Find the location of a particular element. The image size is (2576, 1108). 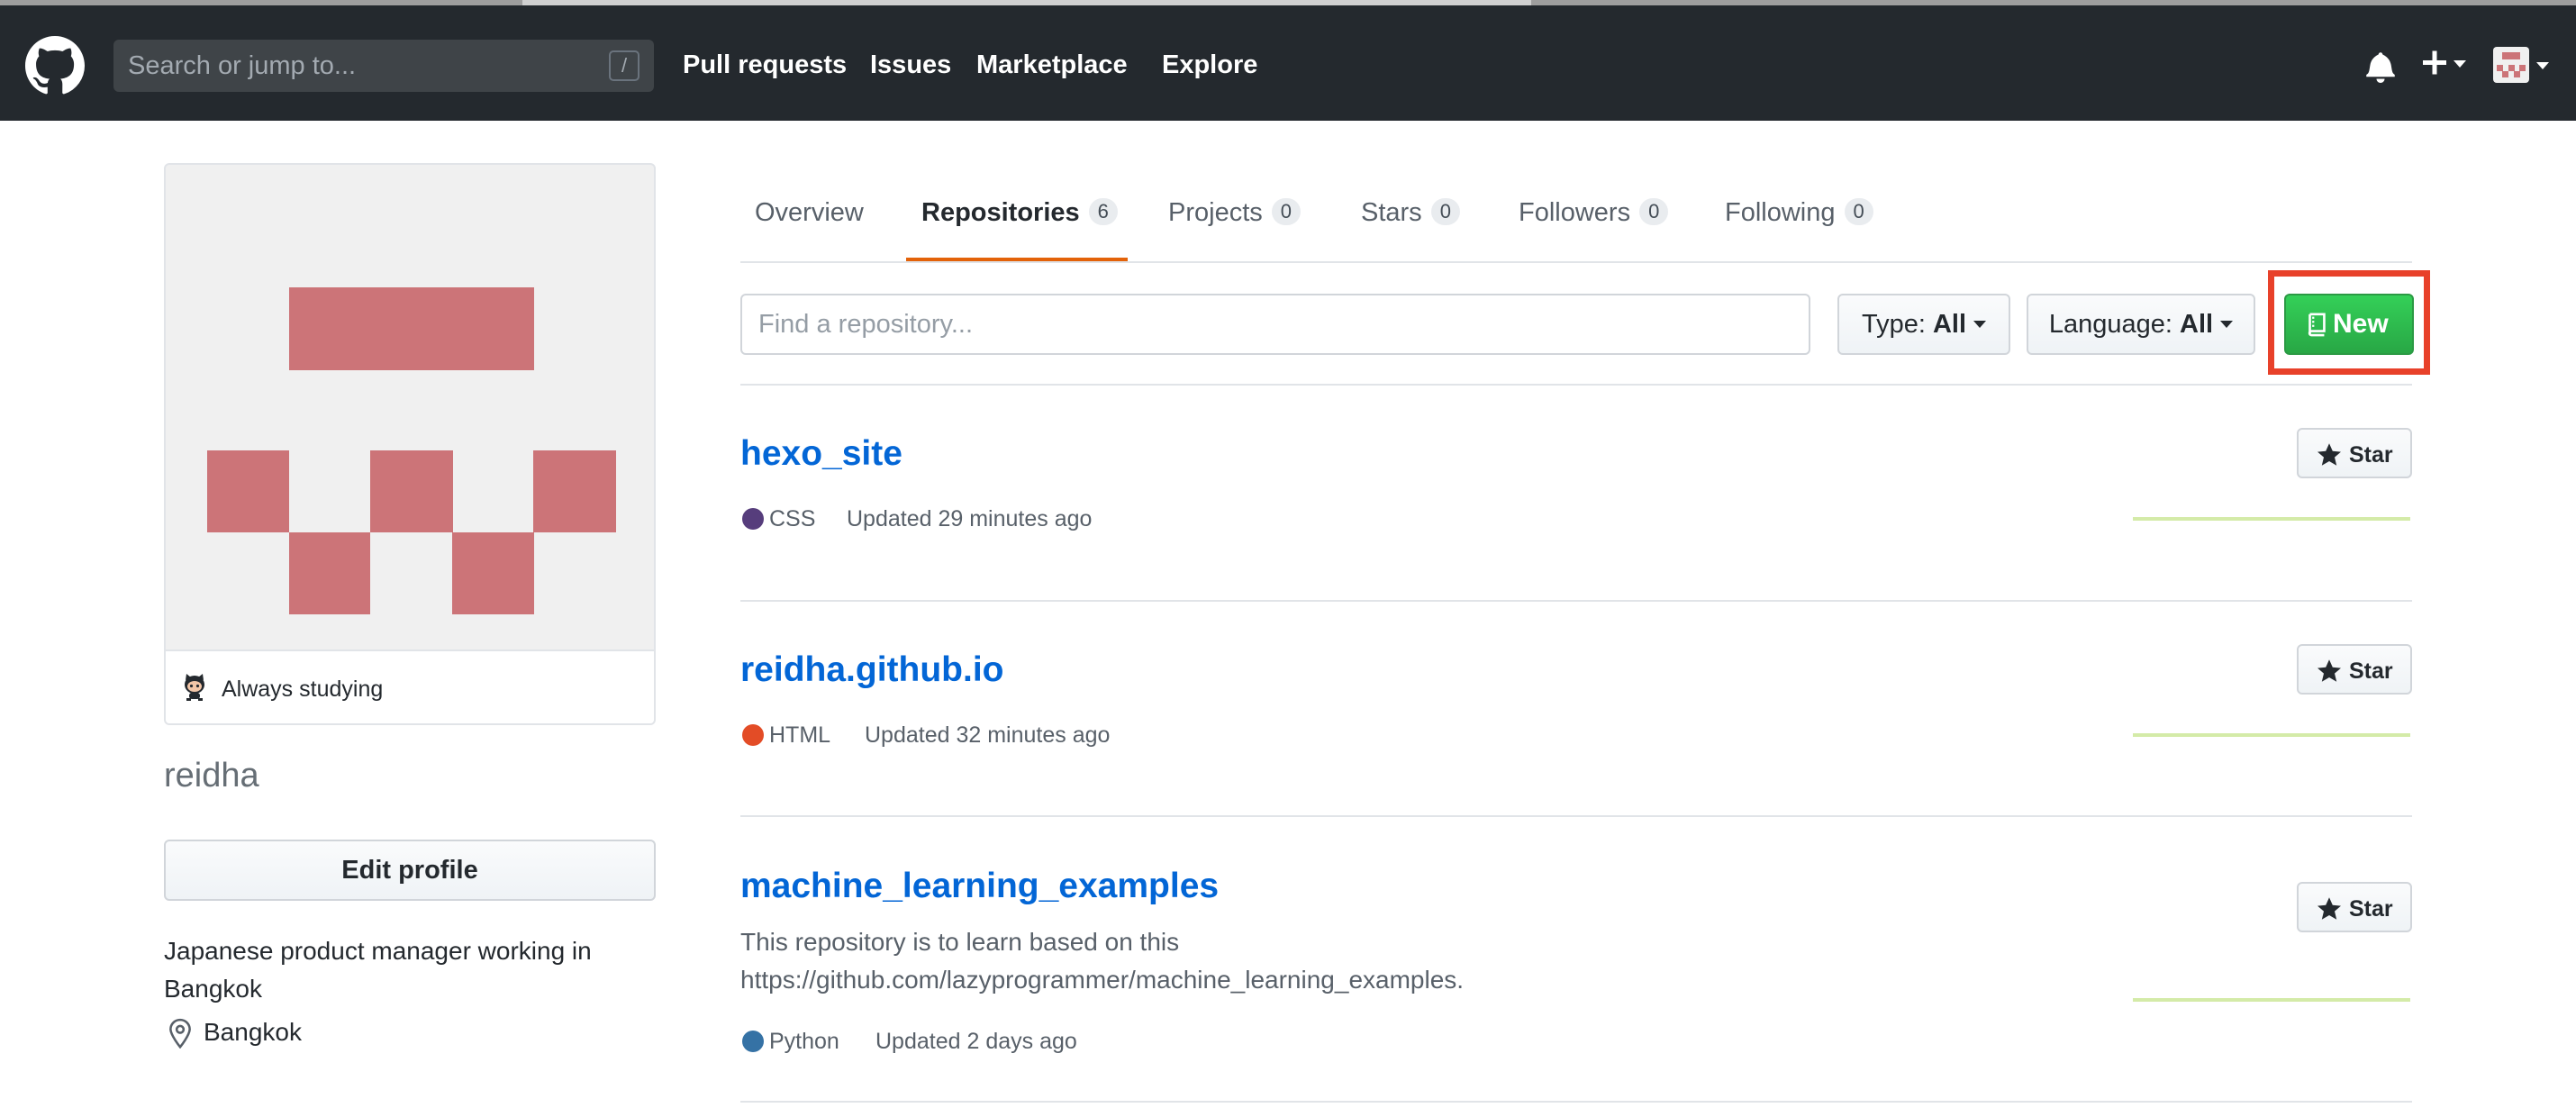

repo-updated: Updated 2 days ago is located at coordinates (976, 1041).